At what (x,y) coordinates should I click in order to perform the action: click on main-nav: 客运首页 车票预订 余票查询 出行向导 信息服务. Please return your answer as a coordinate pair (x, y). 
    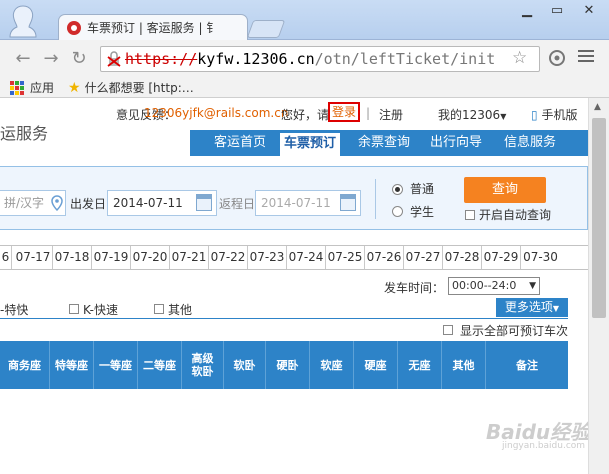
    Looking at the image, I should click on (389, 143).